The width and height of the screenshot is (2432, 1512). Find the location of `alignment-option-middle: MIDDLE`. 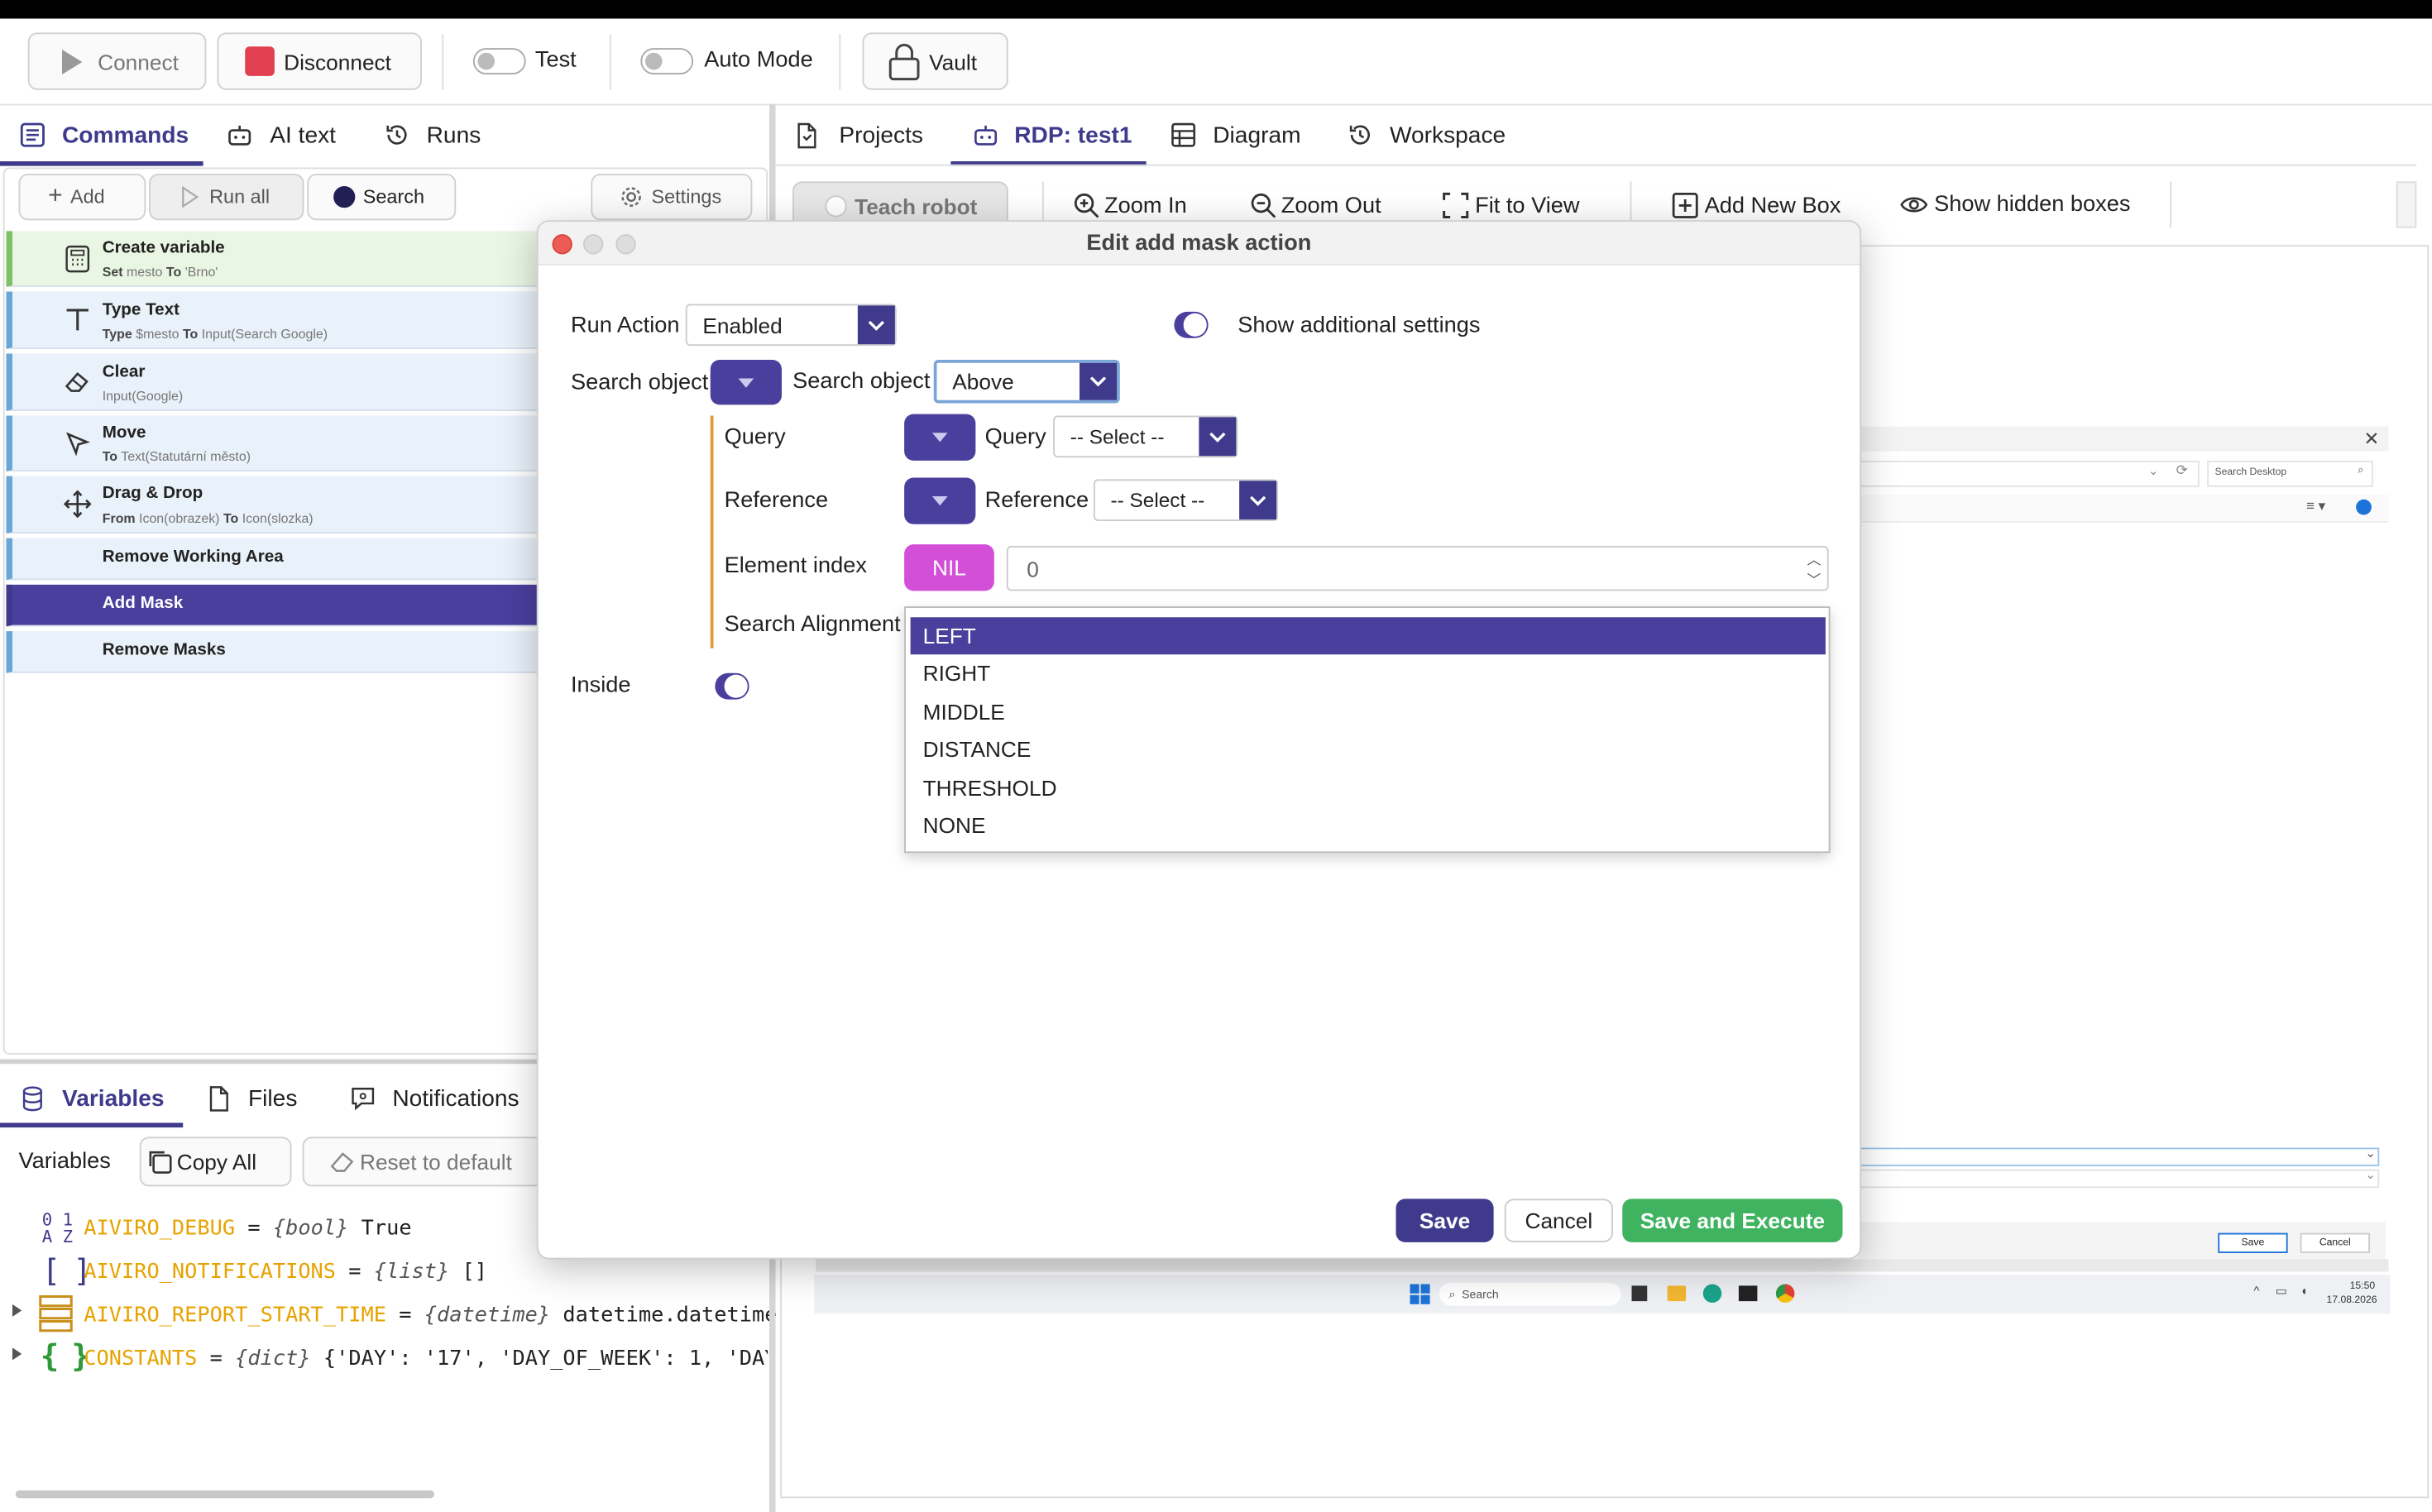

alignment-option-middle: MIDDLE is located at coordinates (1368, 711).